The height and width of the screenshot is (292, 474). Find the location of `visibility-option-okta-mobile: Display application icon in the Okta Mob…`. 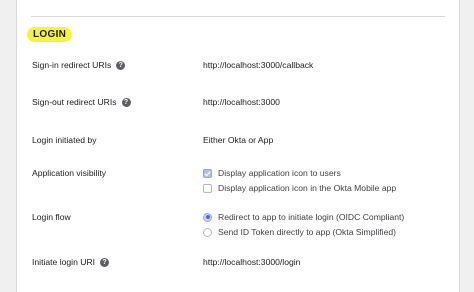

visibility-option-okta-mobile: Display application icon in the Okta Mob… is located at coordinates (299, 188).